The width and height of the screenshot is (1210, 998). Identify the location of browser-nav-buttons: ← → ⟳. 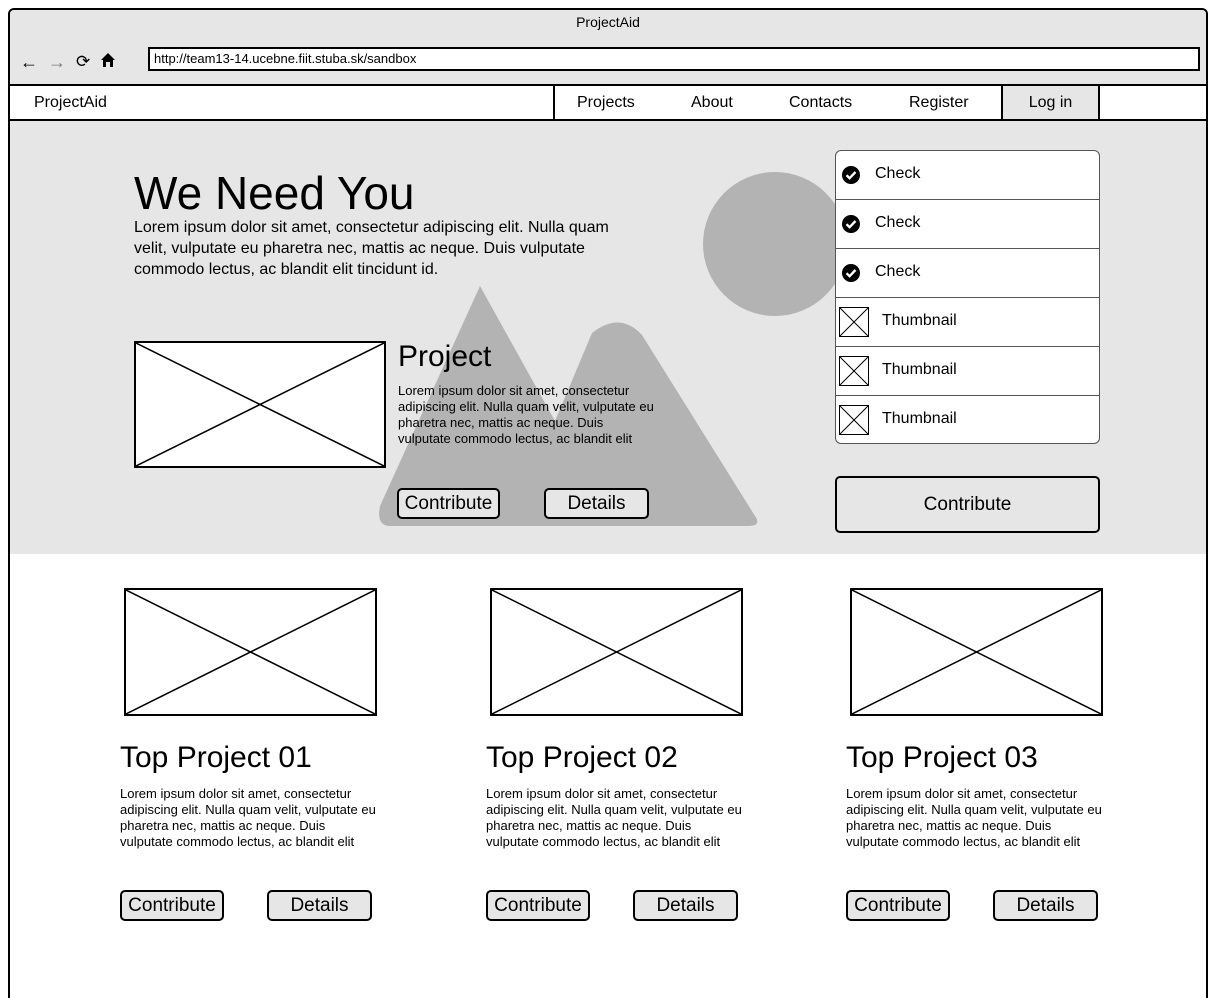
(68, 62).